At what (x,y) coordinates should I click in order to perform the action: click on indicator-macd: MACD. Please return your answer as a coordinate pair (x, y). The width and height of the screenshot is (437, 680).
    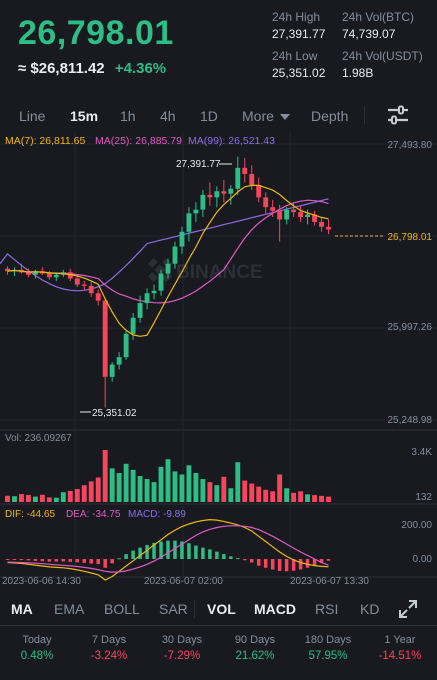
    Looking at the image, I should click on (275, 609).